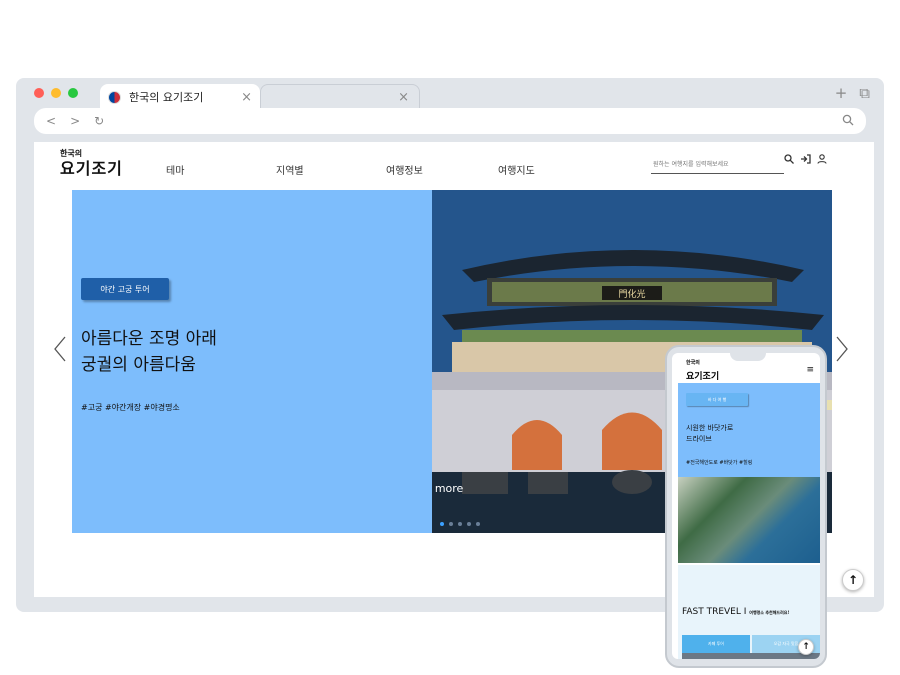 The height and width of the screenshot is (675, 900). What do you see at coordinates (125, 289) in the screenshot?
I see `hero-category-badge: 야간 고궁 투어` at bounding box center [125, 289].